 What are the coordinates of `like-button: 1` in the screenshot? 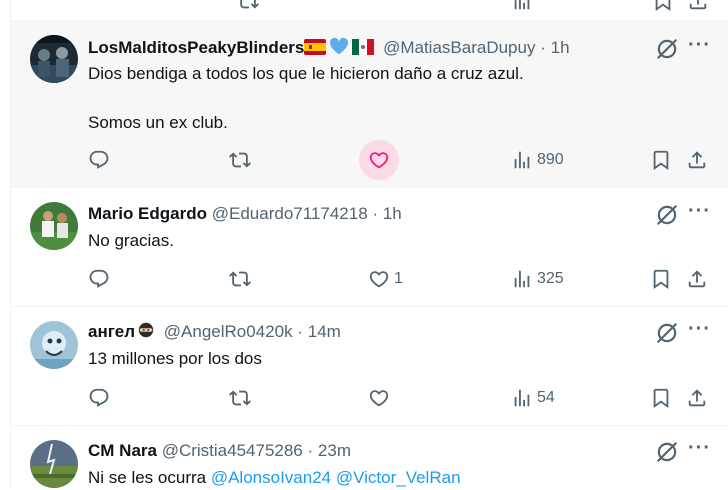 It's located at (385, 279).